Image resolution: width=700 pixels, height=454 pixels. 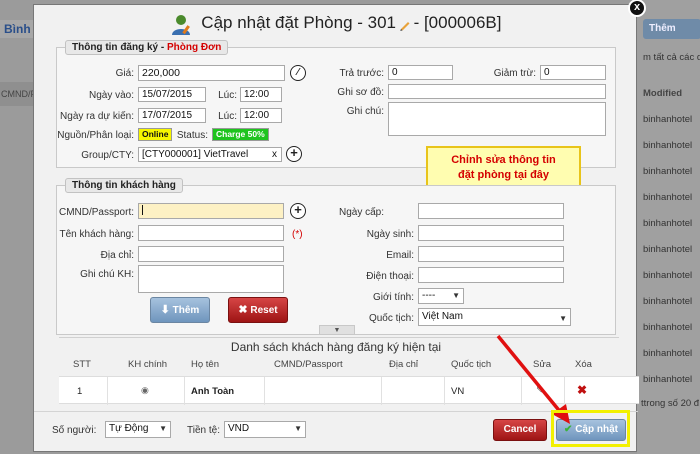 I want to click on registration-legend: Thông tin đăng ký - Phòng Đơn, so click(x=147, y=47).